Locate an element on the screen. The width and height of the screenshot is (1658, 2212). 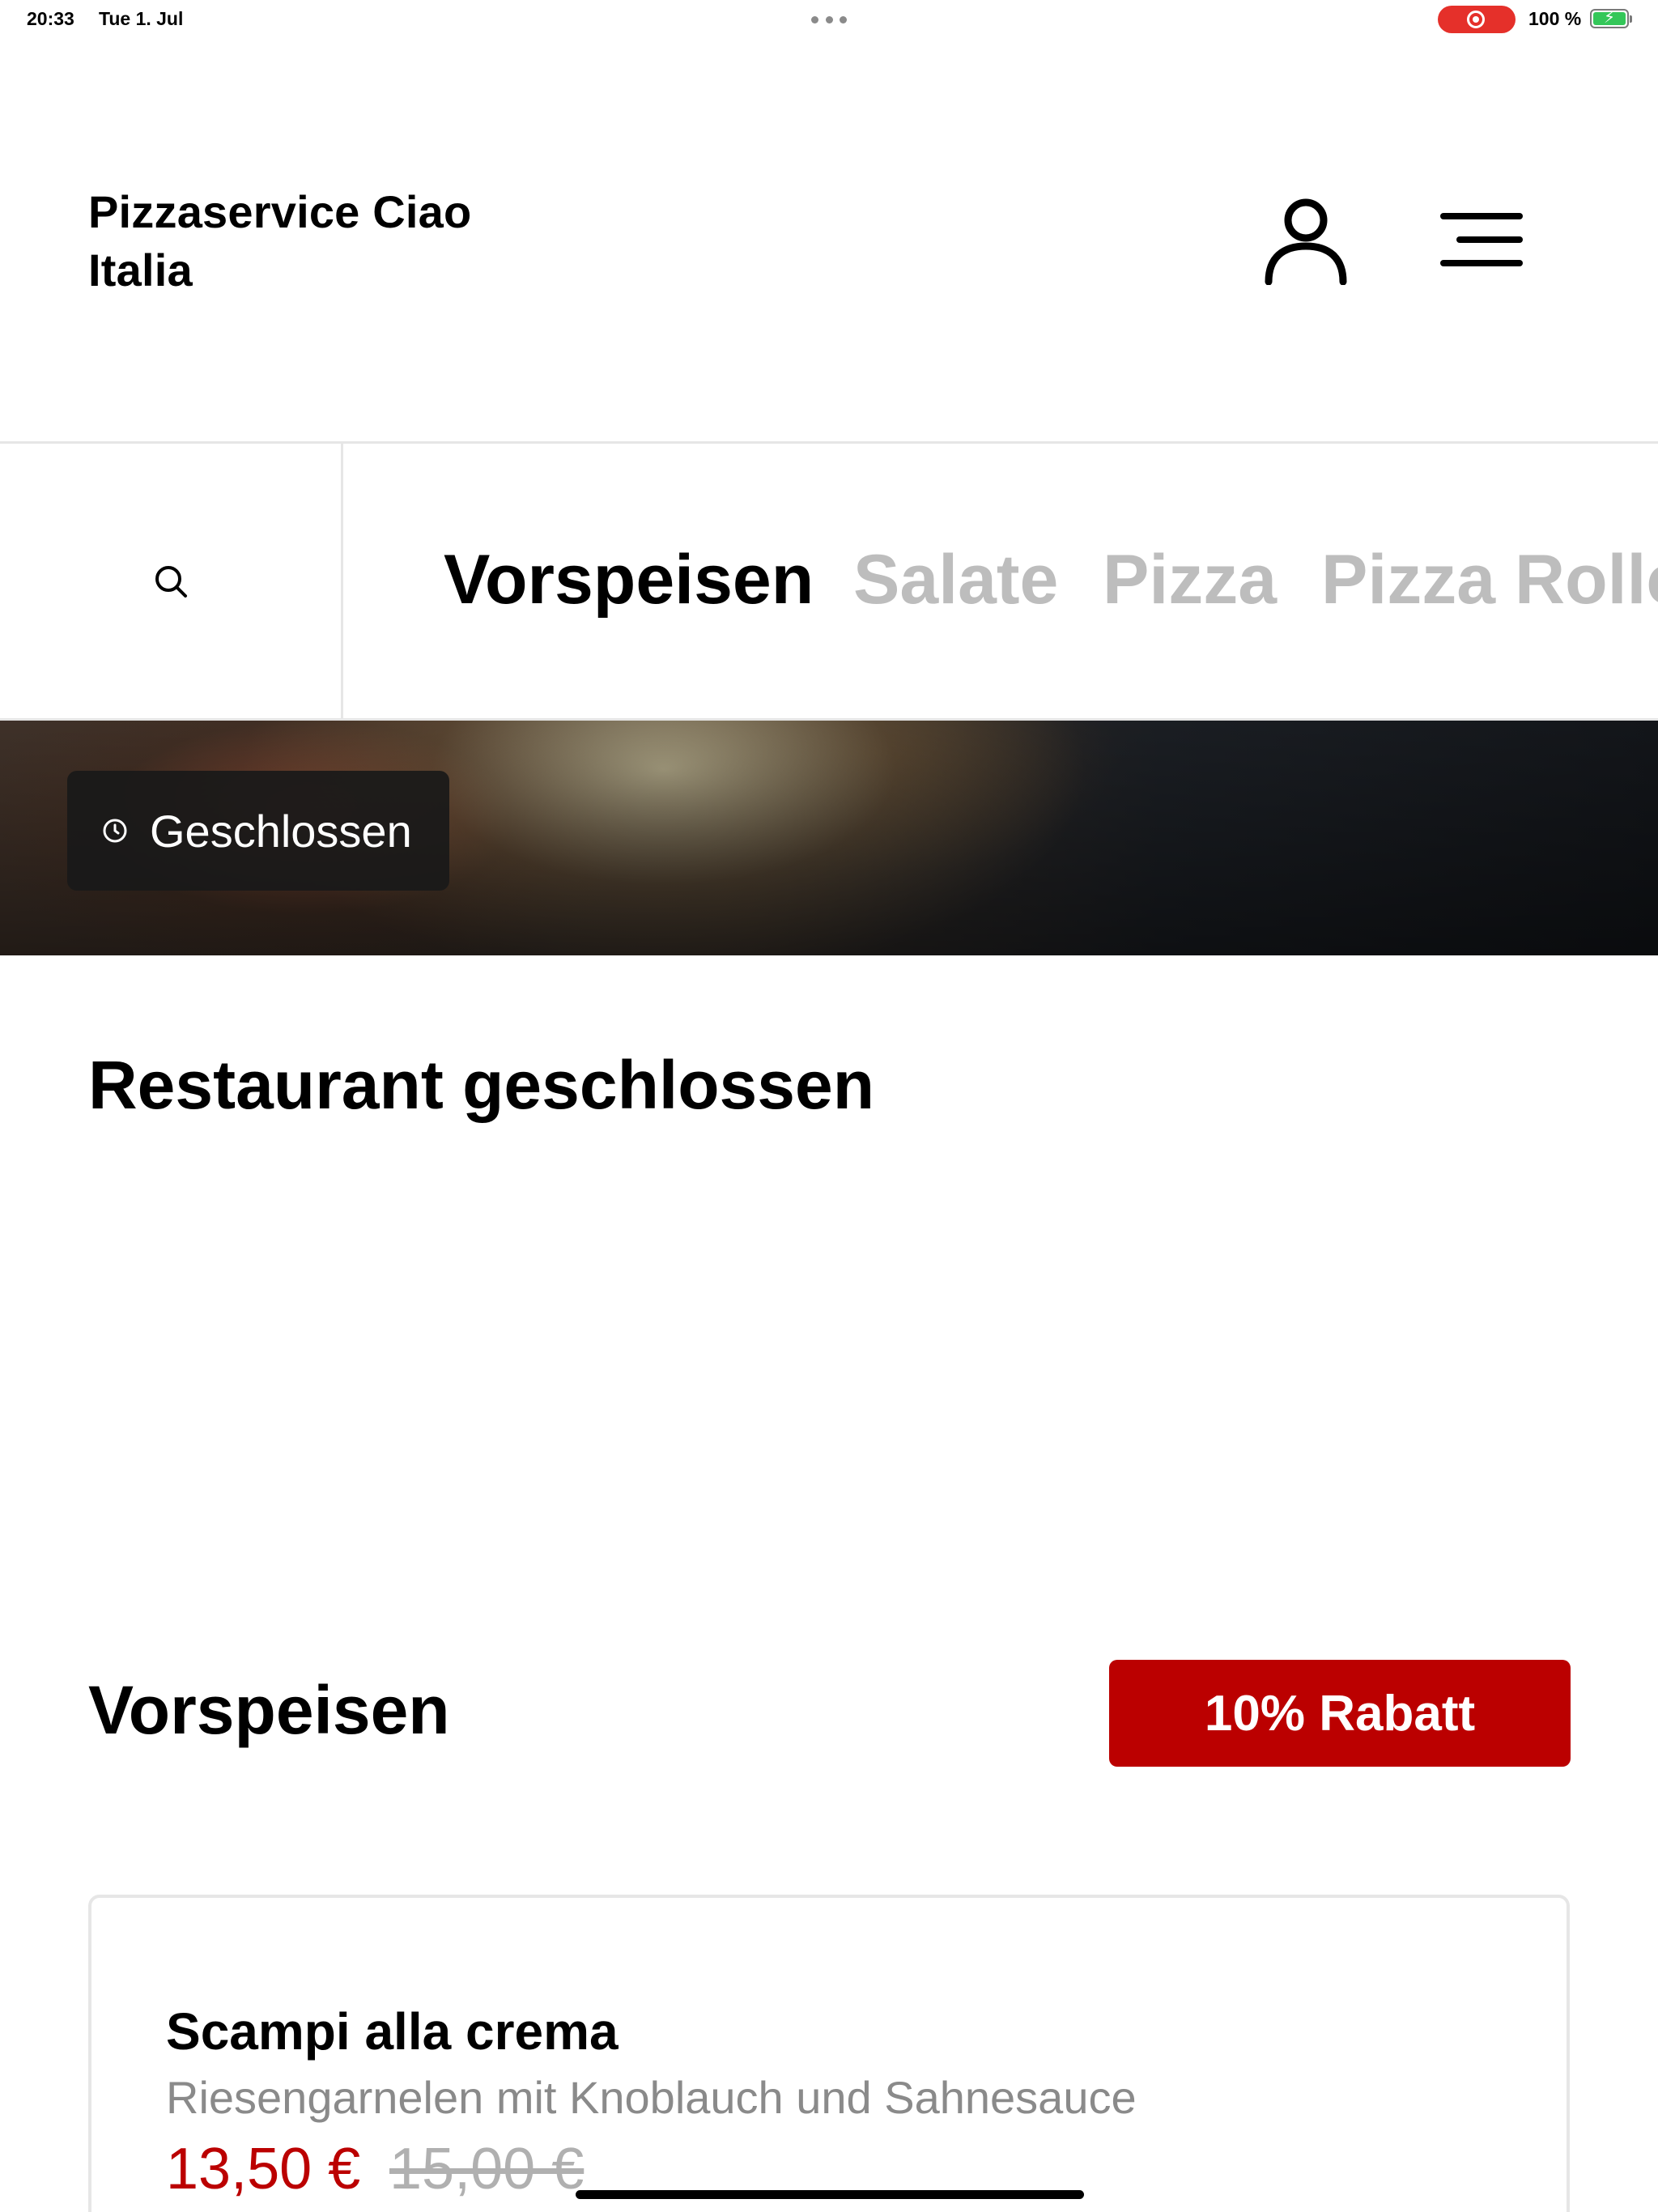
status-bar: 20:33 Tue 1. Jul 100 % ⚡ is located at coordinates (829, 19).